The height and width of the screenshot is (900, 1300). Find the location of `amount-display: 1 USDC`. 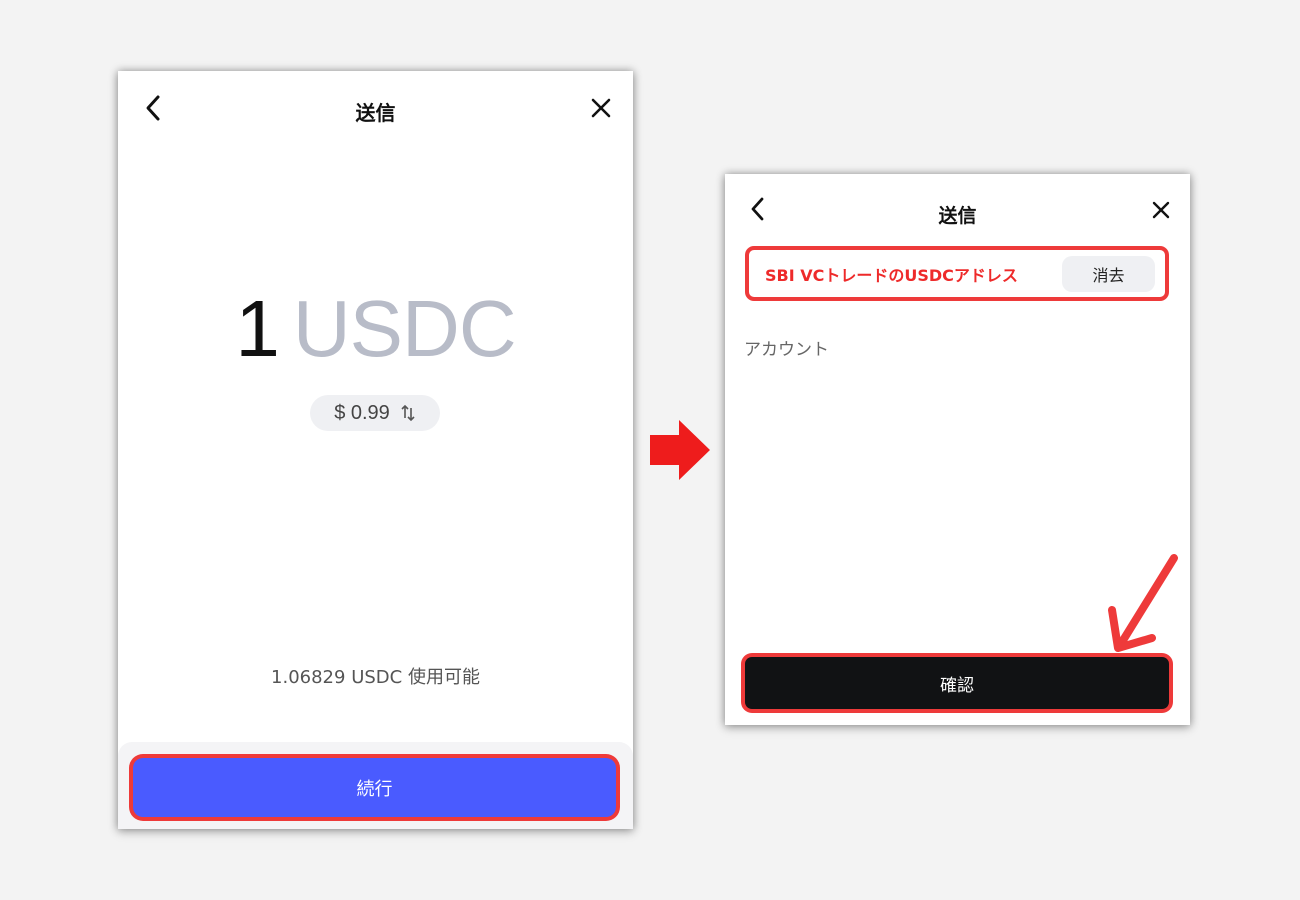

amount-display: 1 USDC is located at coordinates (375, 329).